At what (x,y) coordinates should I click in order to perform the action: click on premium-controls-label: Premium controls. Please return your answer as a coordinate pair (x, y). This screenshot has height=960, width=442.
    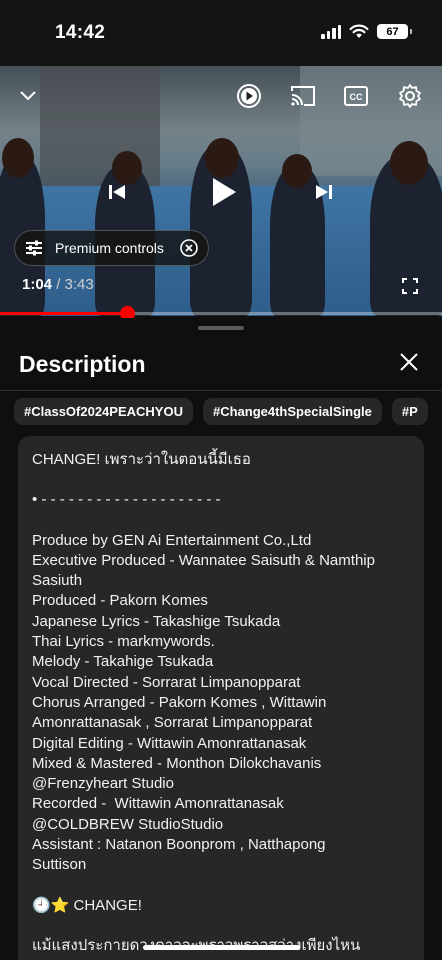
    Looking at the image, I should click on (109, 248).